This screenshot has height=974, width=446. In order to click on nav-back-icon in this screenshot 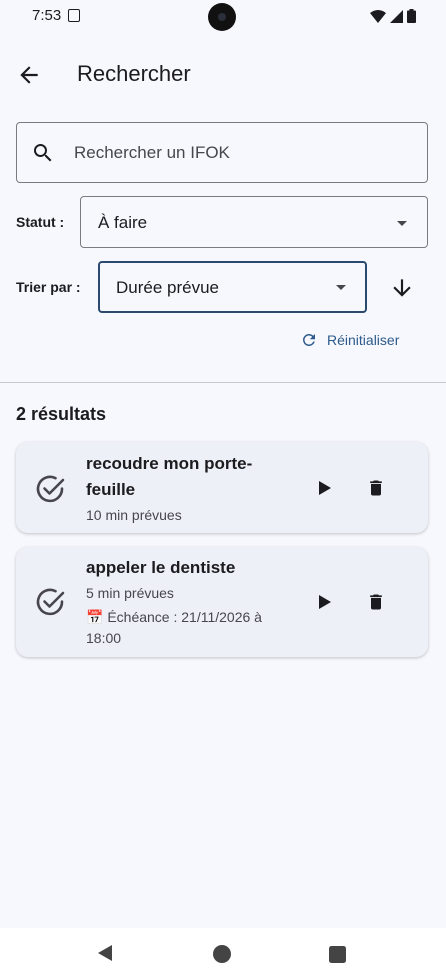, I will do `click(105, 953)`.